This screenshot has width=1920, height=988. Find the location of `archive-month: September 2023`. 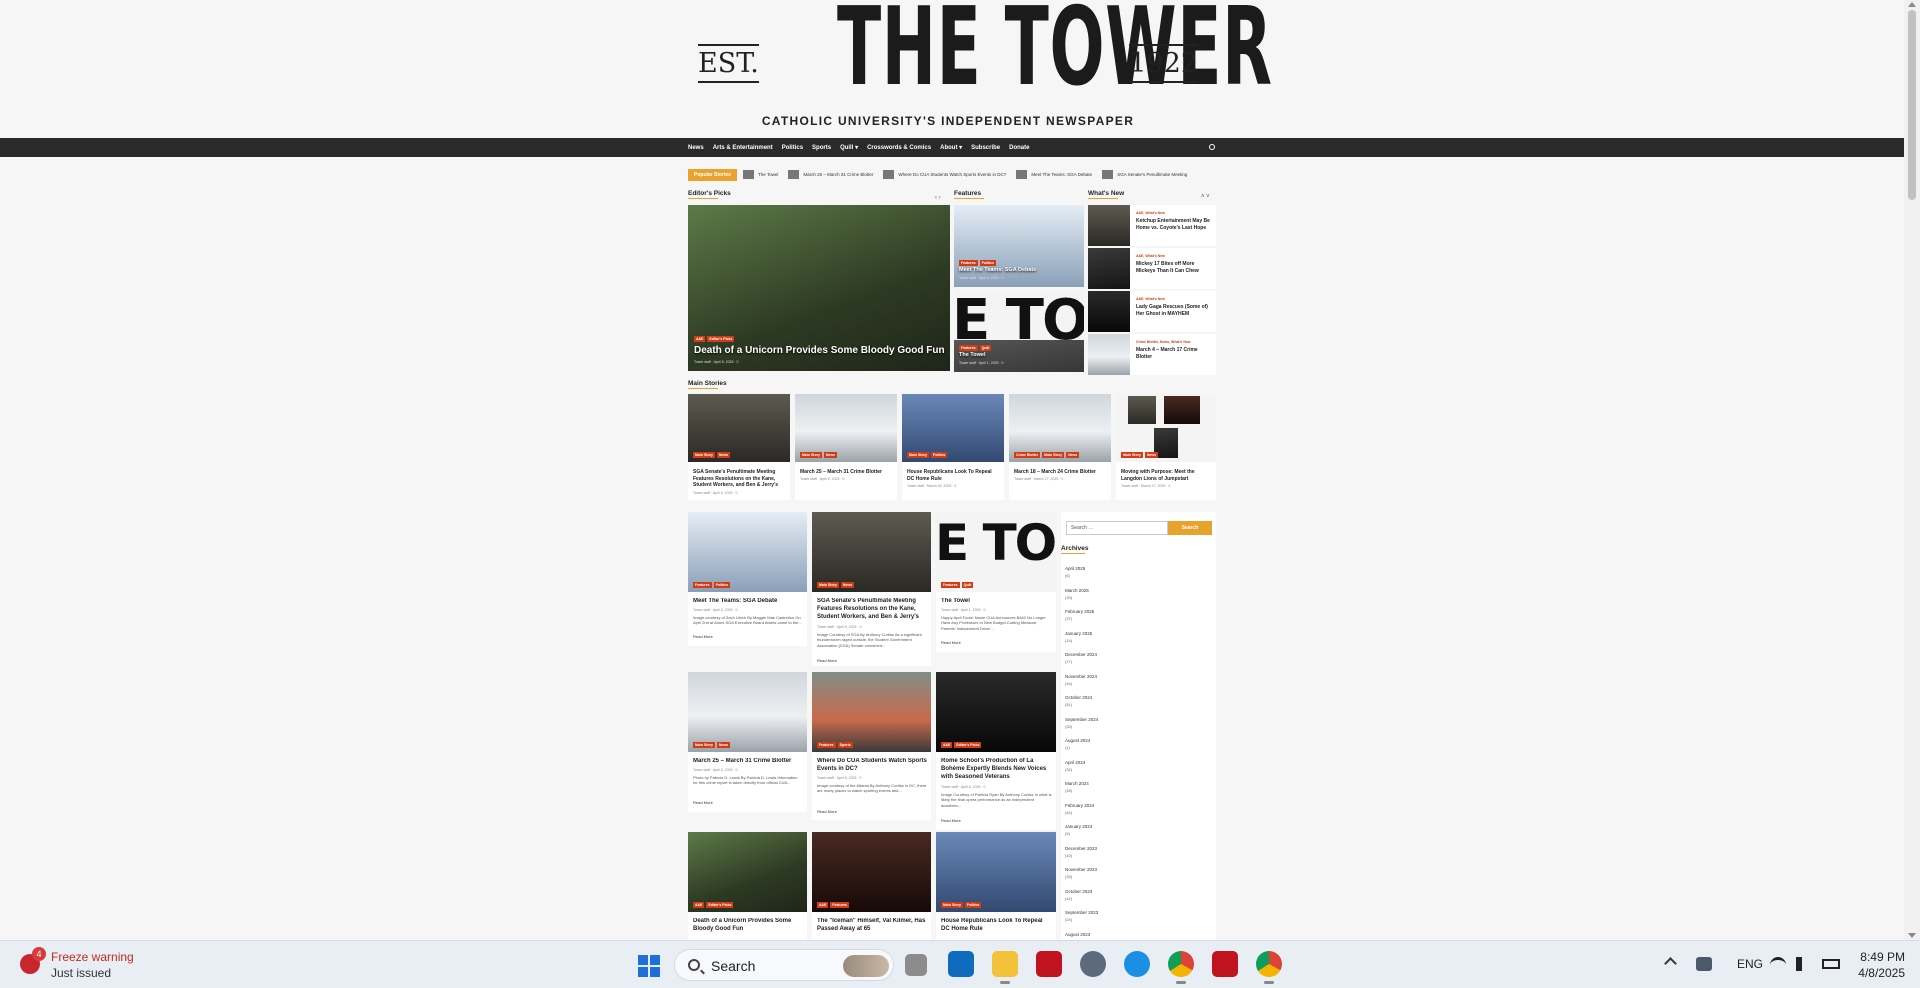

archive-month: September 2023 is located at coordinates (1081, 912).